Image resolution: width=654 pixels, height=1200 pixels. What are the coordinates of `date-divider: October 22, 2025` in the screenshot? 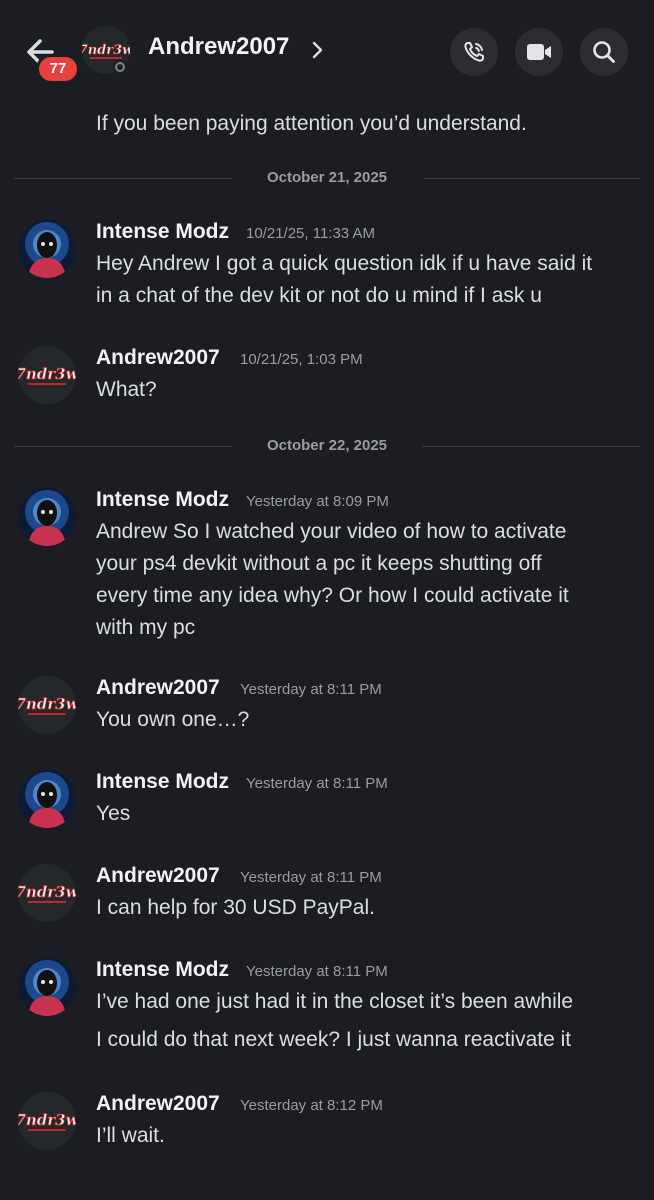 It's located at (327, 446).